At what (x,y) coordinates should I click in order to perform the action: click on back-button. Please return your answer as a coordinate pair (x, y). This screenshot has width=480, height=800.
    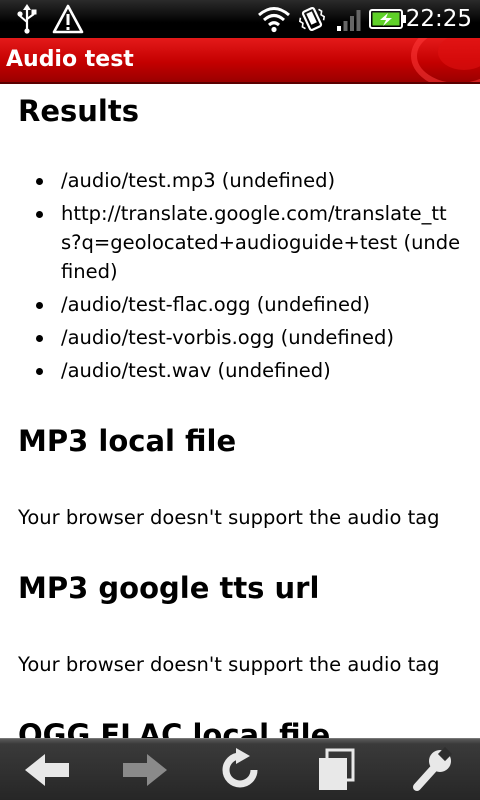
    Looking at the image, I should click on (48, 769).